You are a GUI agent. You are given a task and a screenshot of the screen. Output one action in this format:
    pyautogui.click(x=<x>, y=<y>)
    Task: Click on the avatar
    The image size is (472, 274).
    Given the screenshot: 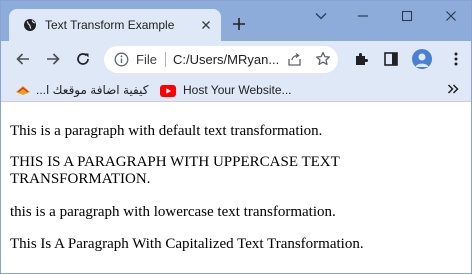 What is the action you would take?
    pyautogui.click(x=422, y=59)
    